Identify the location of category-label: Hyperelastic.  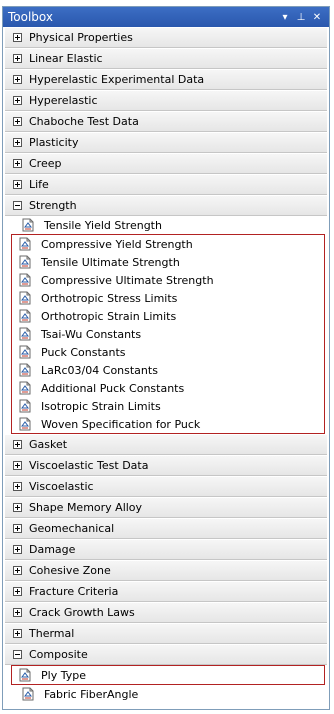
(63, 100).